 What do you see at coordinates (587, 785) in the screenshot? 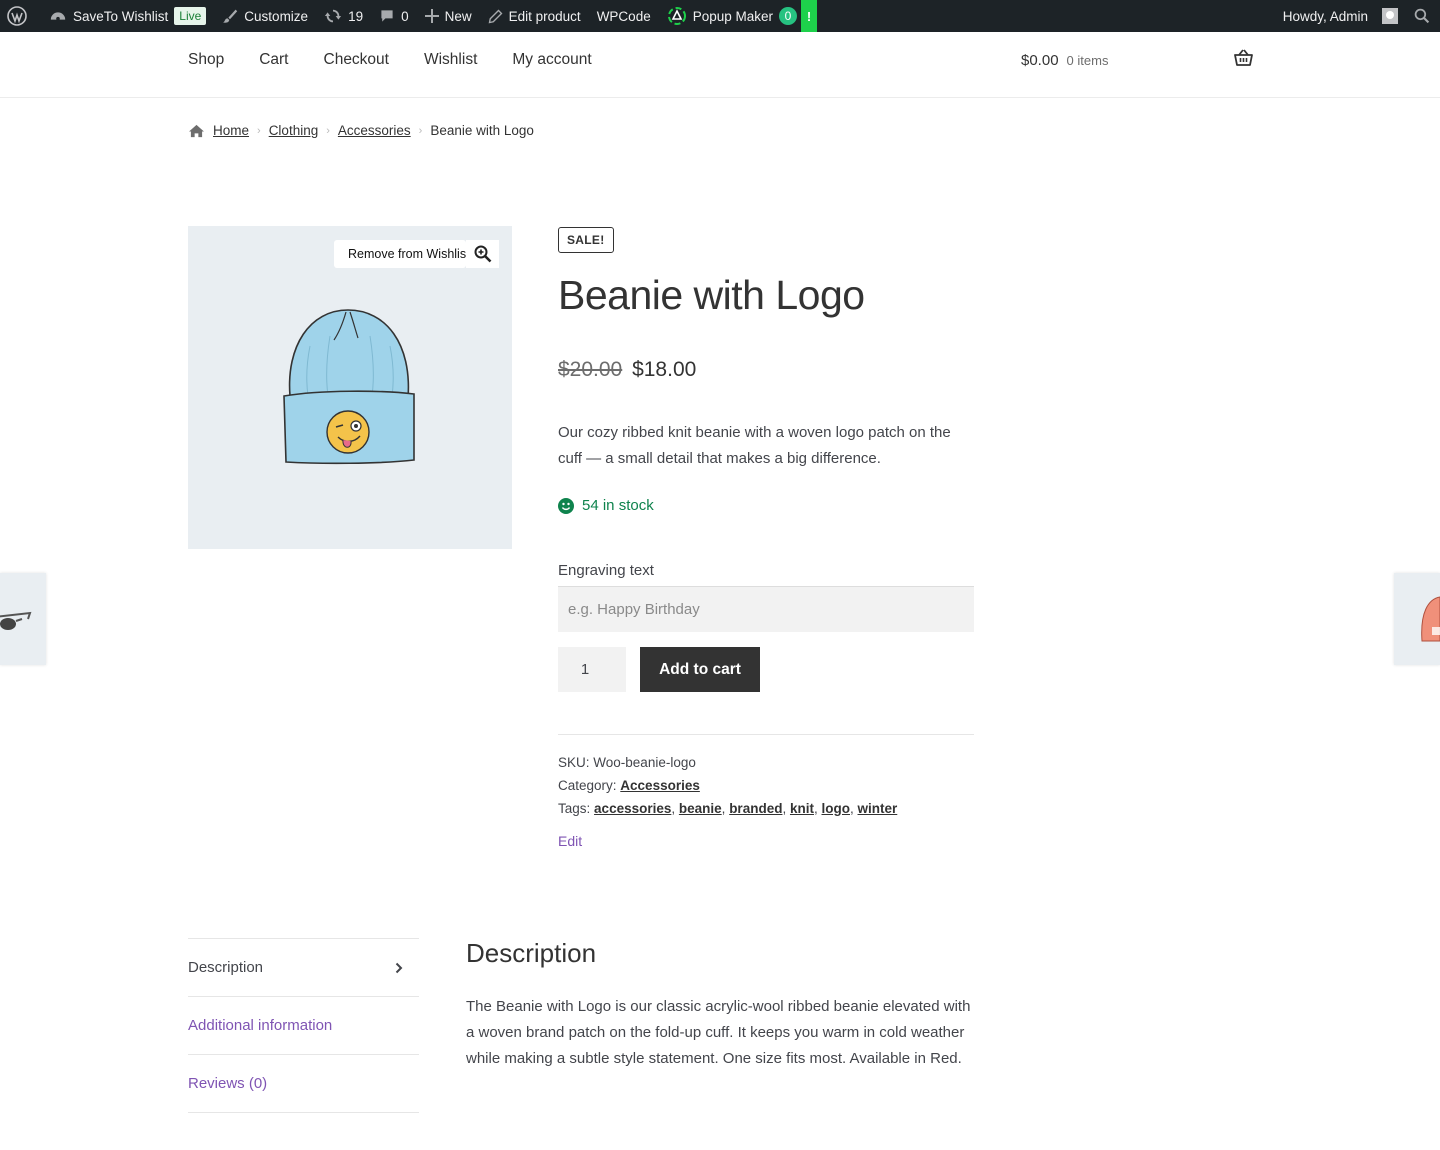
I see `category-label: Category:` at bounding box center [587, 785].